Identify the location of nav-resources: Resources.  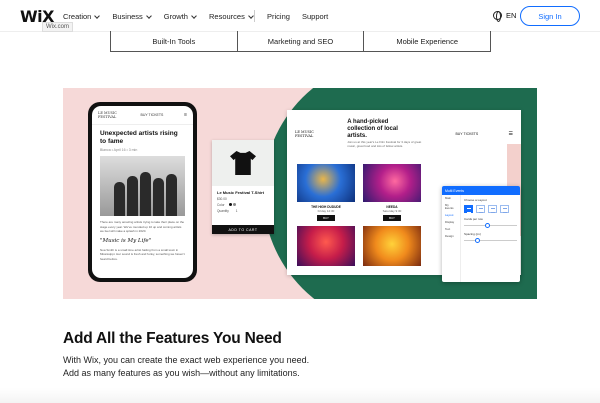
(231, 16).